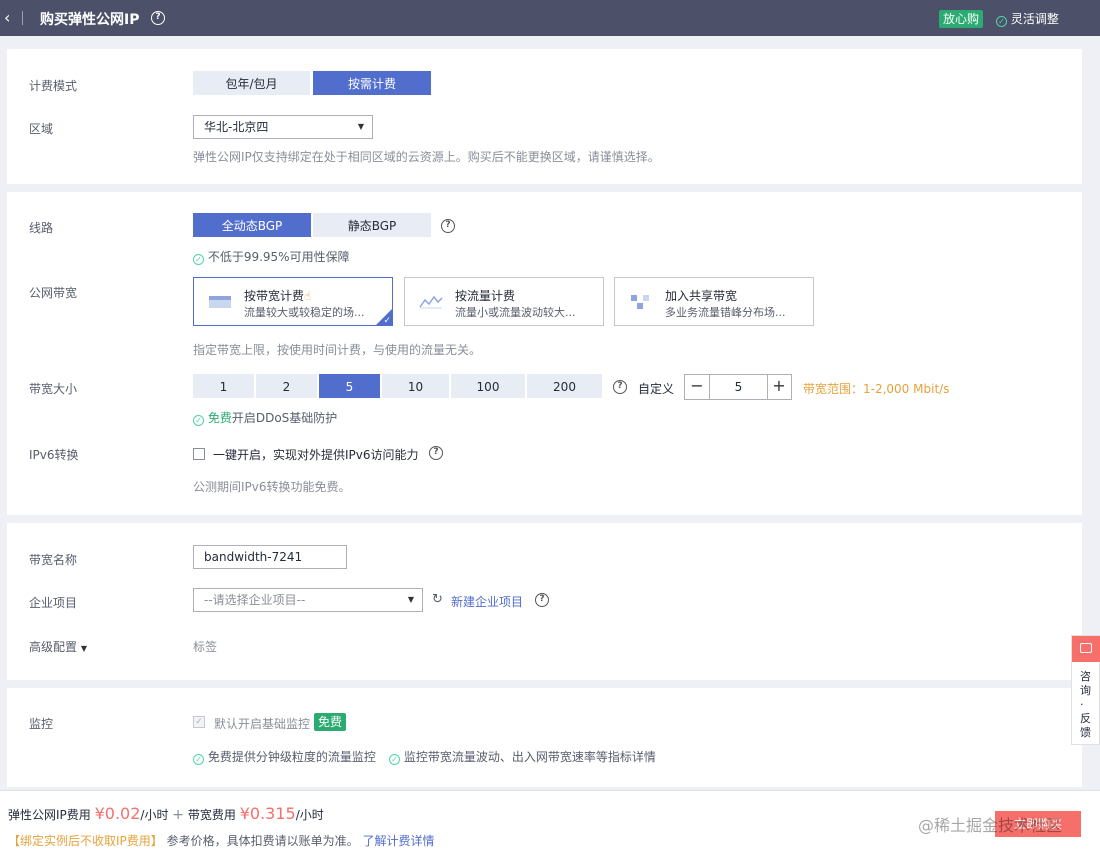 Image resolution: width=1100 pixels, height=855 pixels. What do you see at coordinates (349, 386) in the screenshot?
I see `size-option-5: 5` at bounding box center [349, 386].